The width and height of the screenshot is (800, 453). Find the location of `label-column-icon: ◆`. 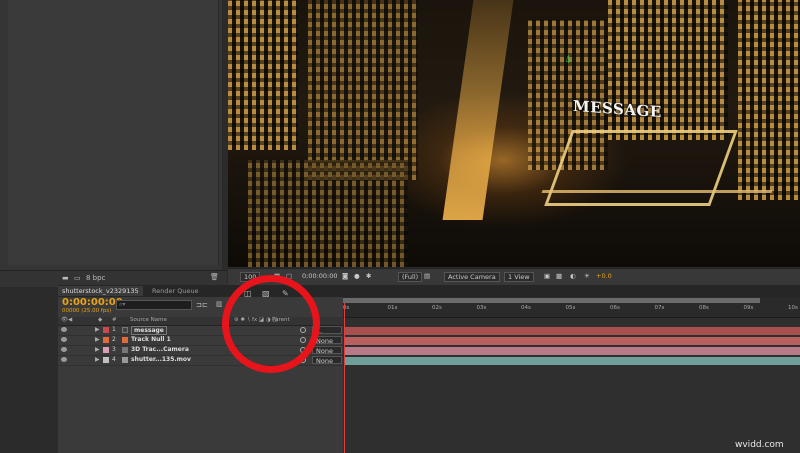

label-column-icon: ◆ is located at coordinates (100, 320).